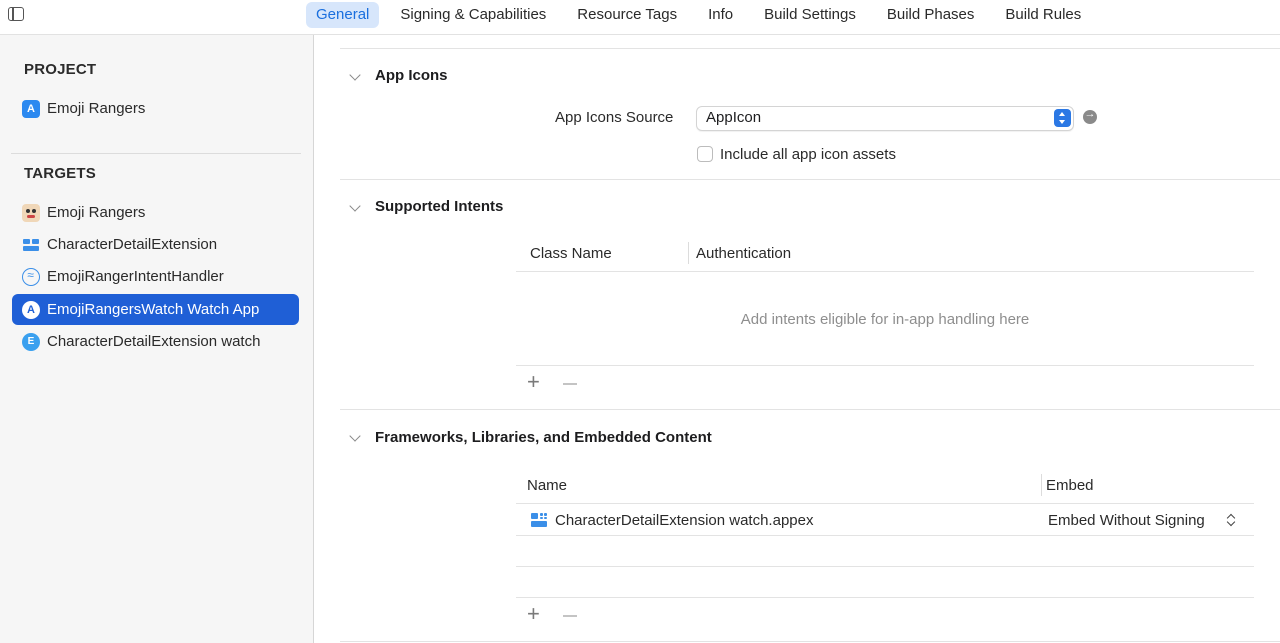 This screenshot has height=643, width=1280. Describe the element at coordinates (684, 520) in the screenshot. I see `framework-name: CharacterDetailExtension watch.appex` at that location.